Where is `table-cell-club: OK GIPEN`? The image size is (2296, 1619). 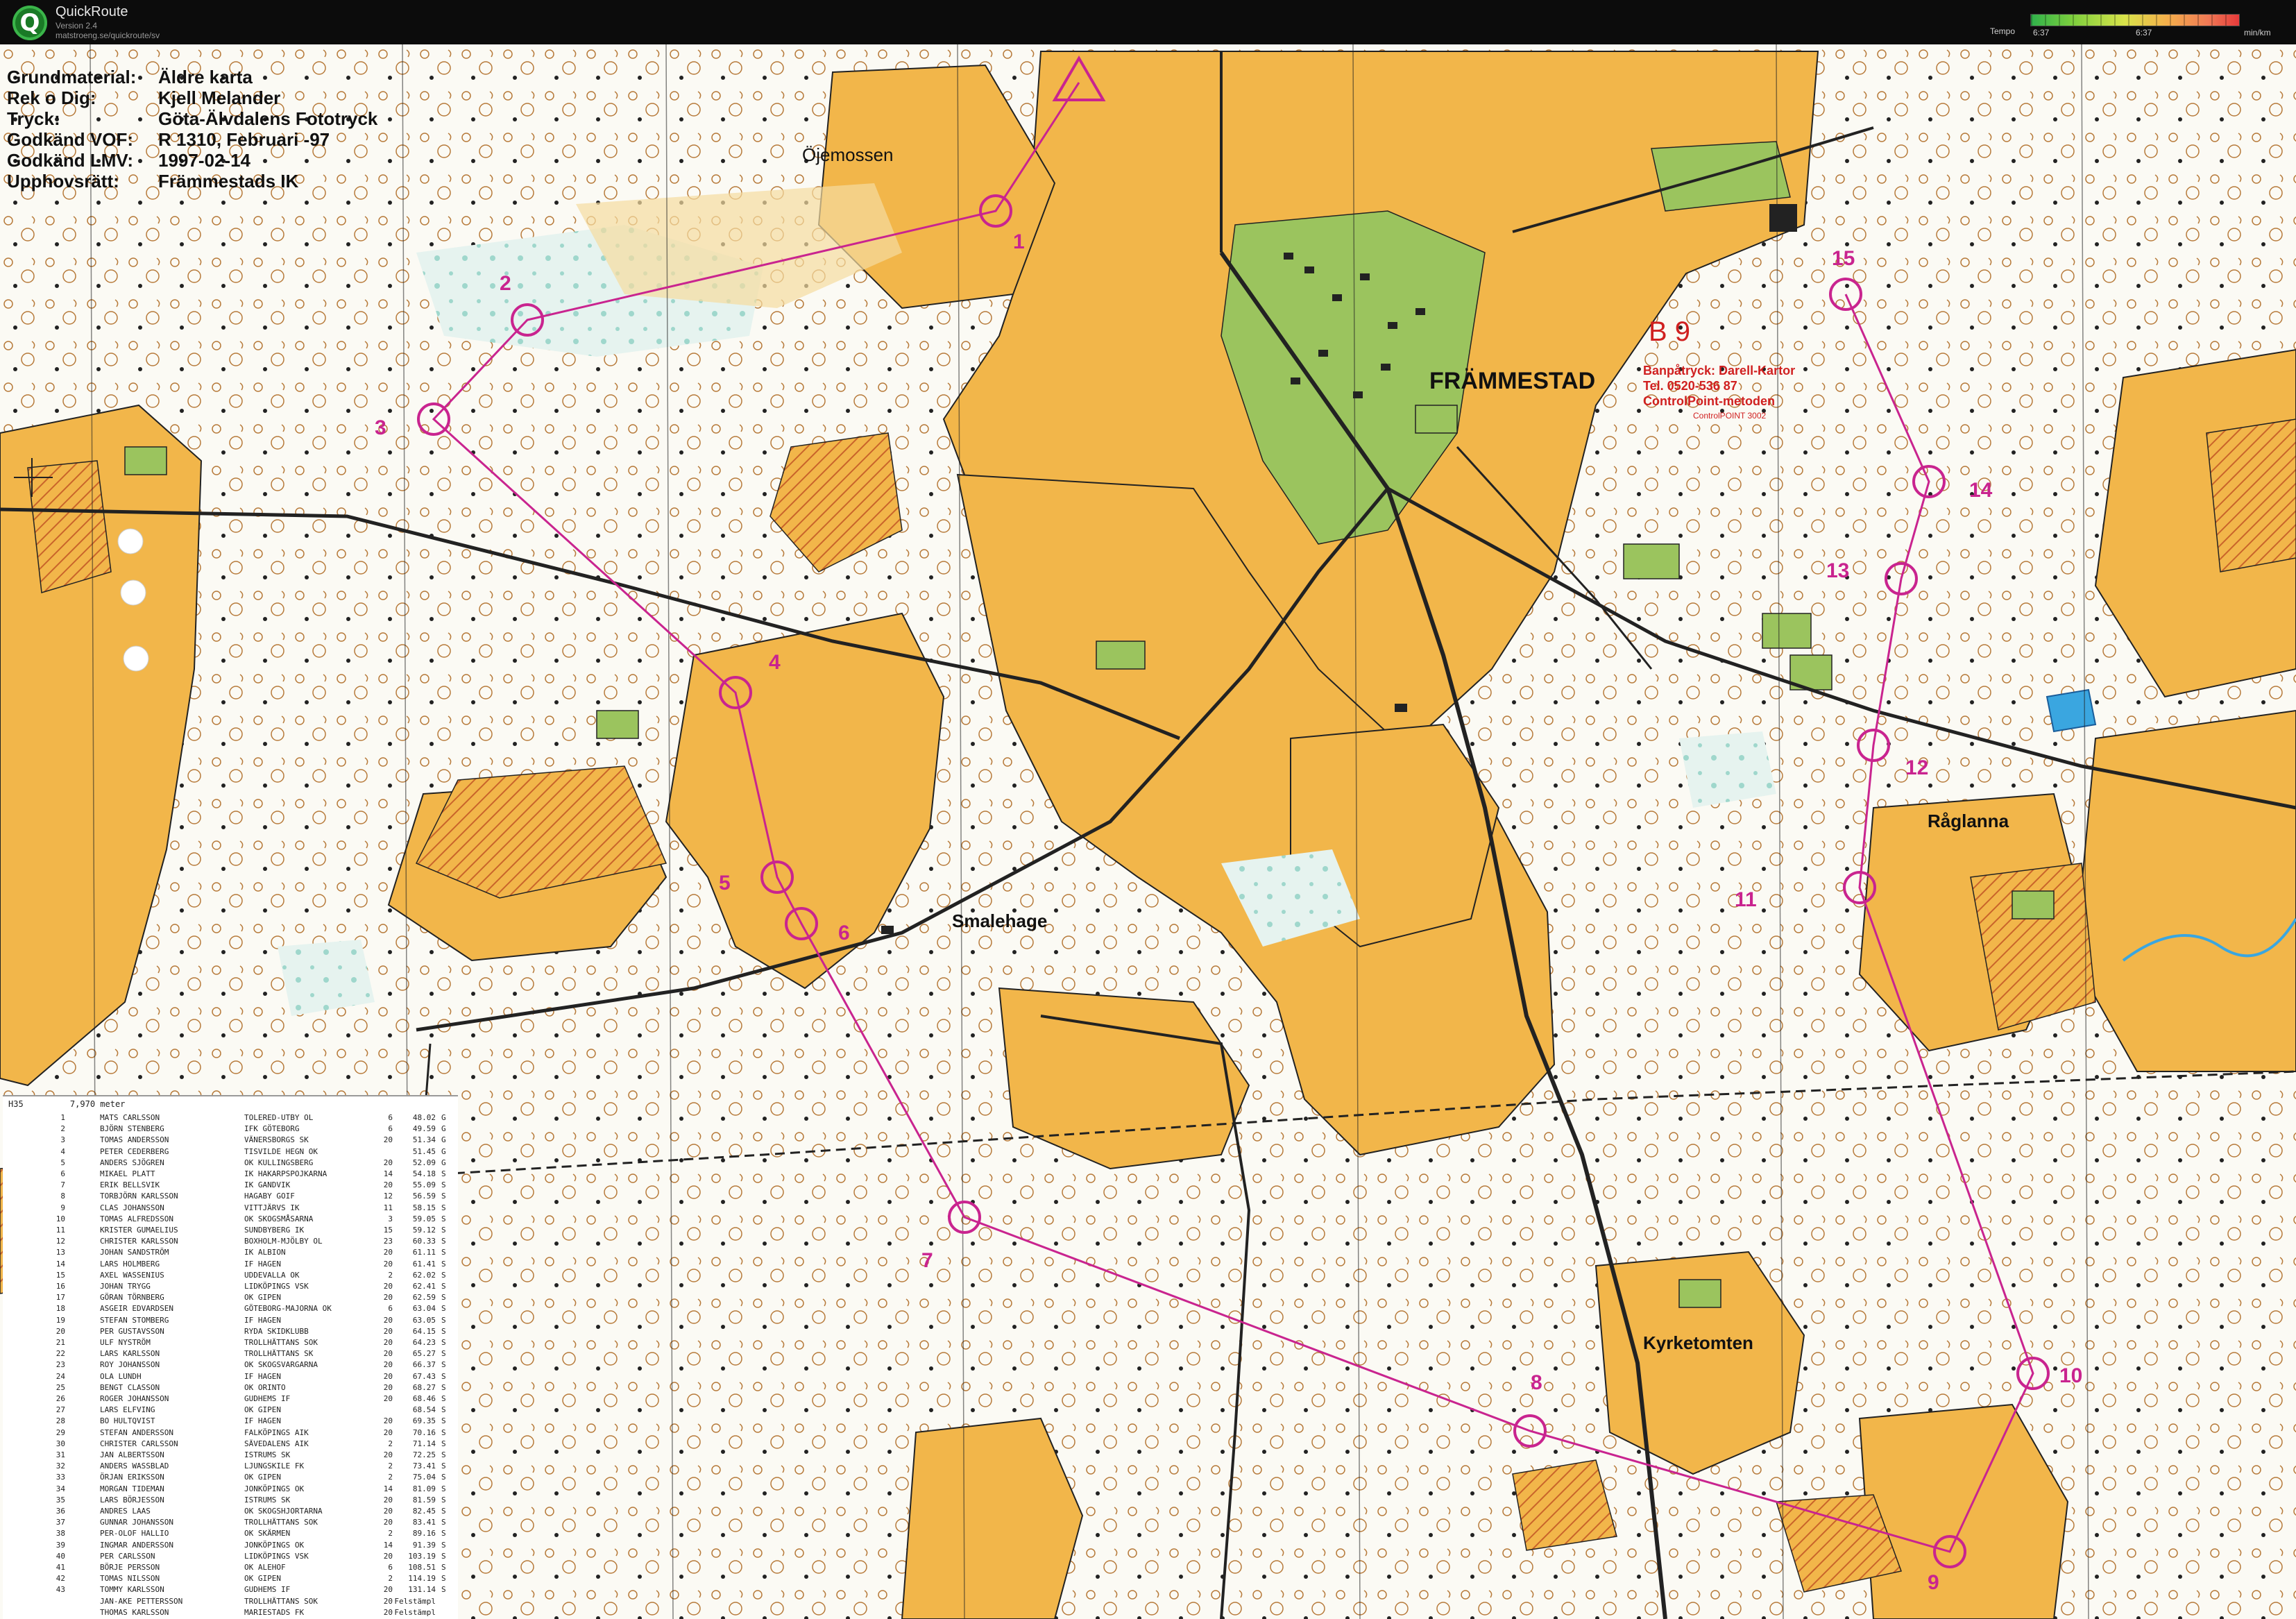
table-cell-club: OK GIPEN is located at coordinates (262, 1298).